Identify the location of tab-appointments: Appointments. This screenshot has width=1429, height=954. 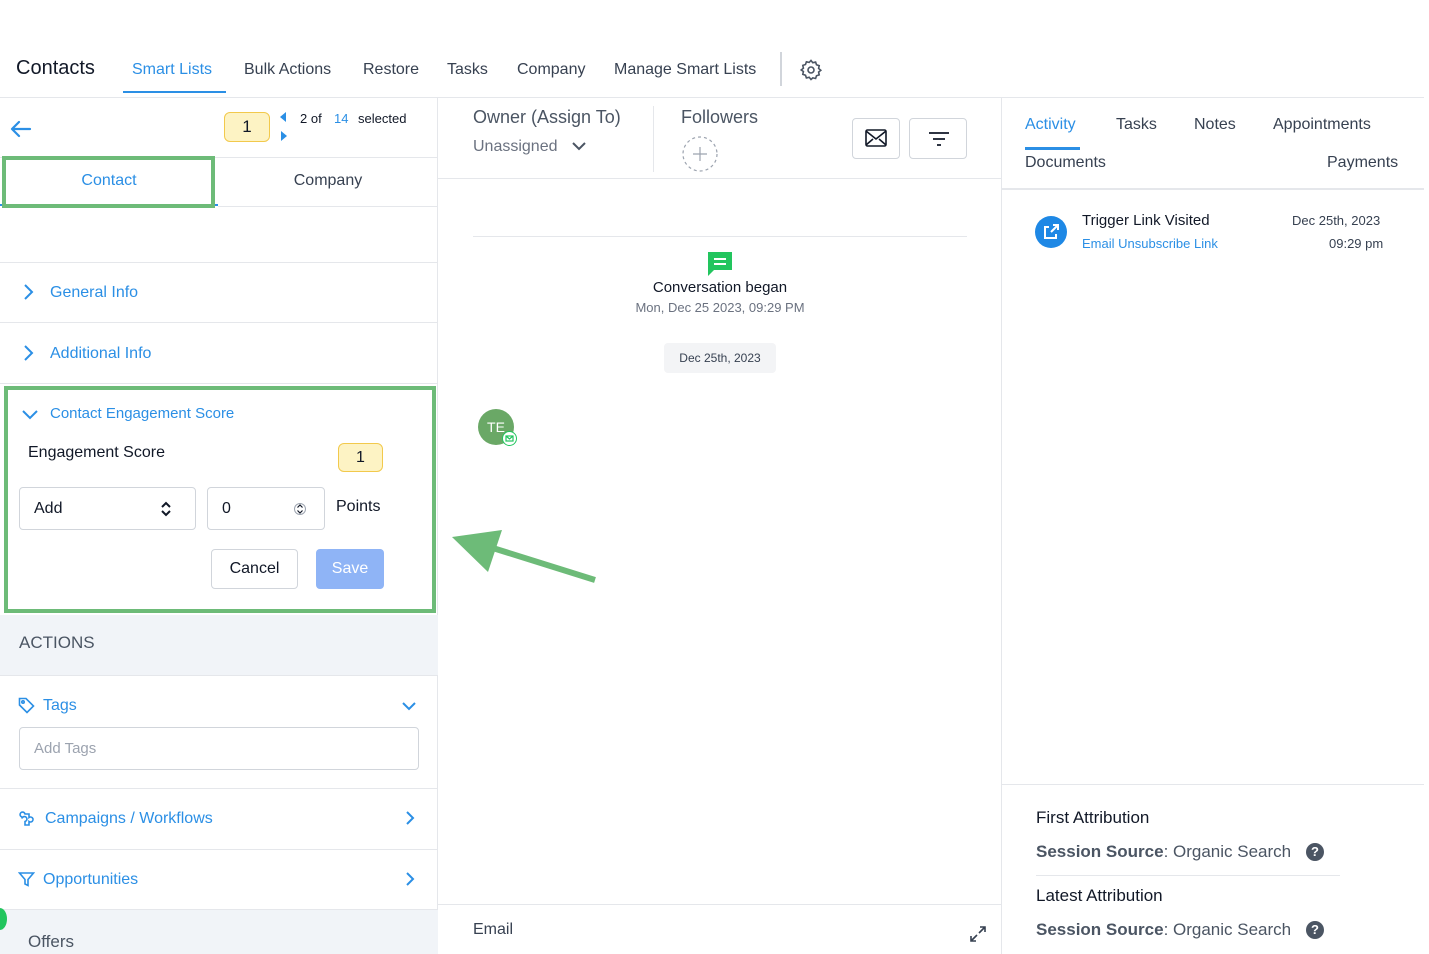
(1322, 125).